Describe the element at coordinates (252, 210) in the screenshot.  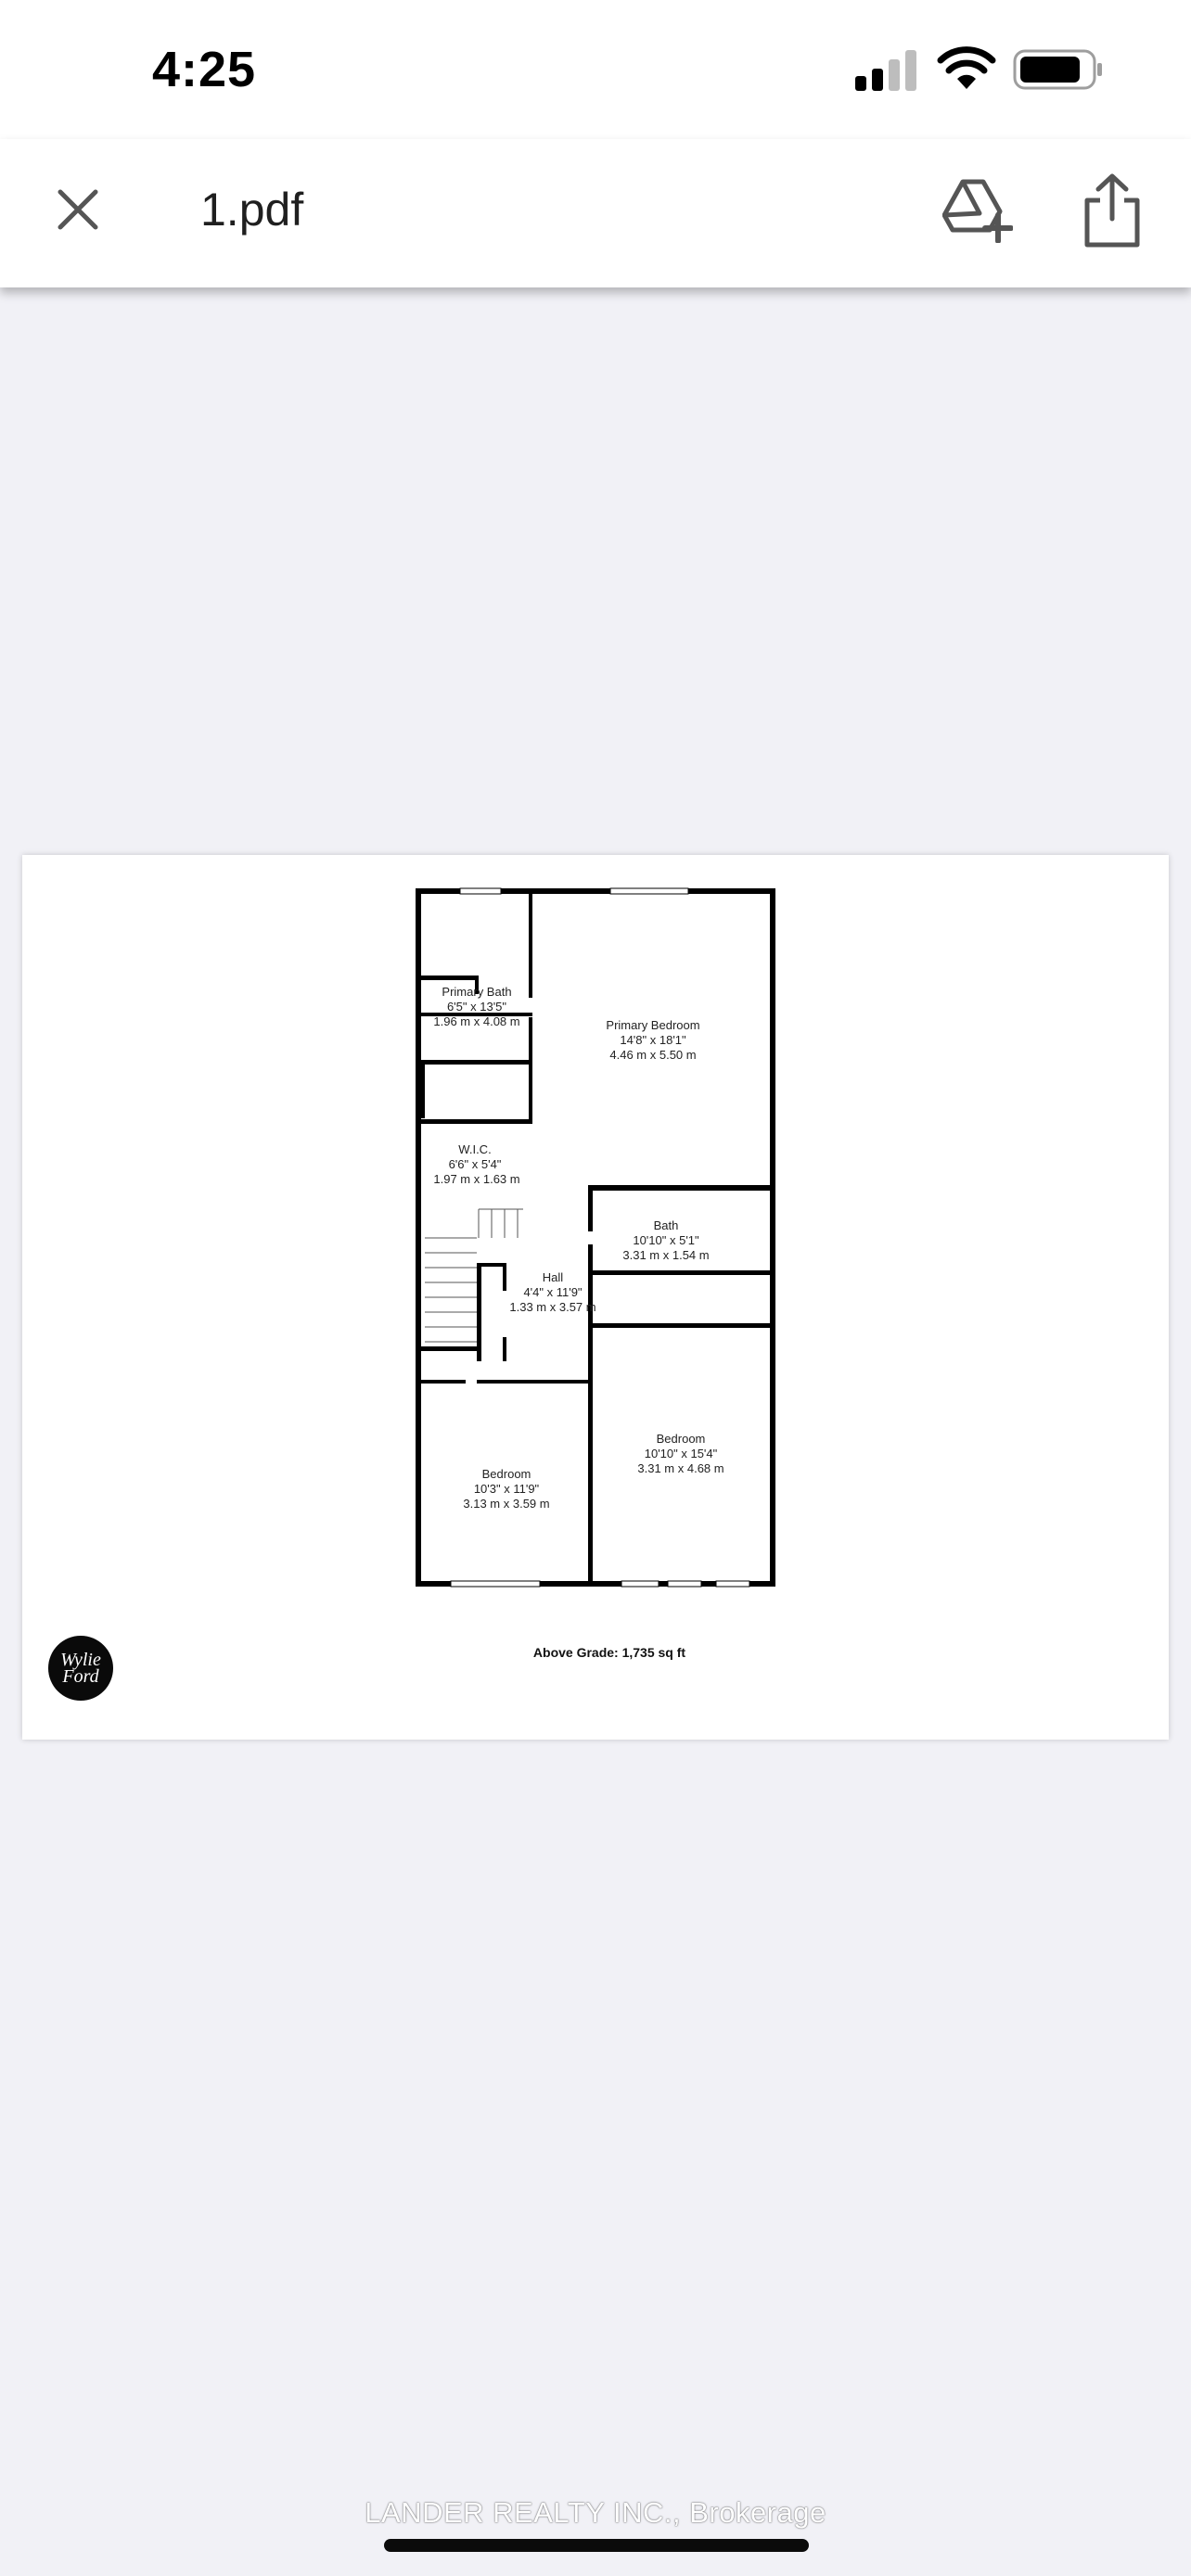
I see `document-title: 1.pdf` at that location.